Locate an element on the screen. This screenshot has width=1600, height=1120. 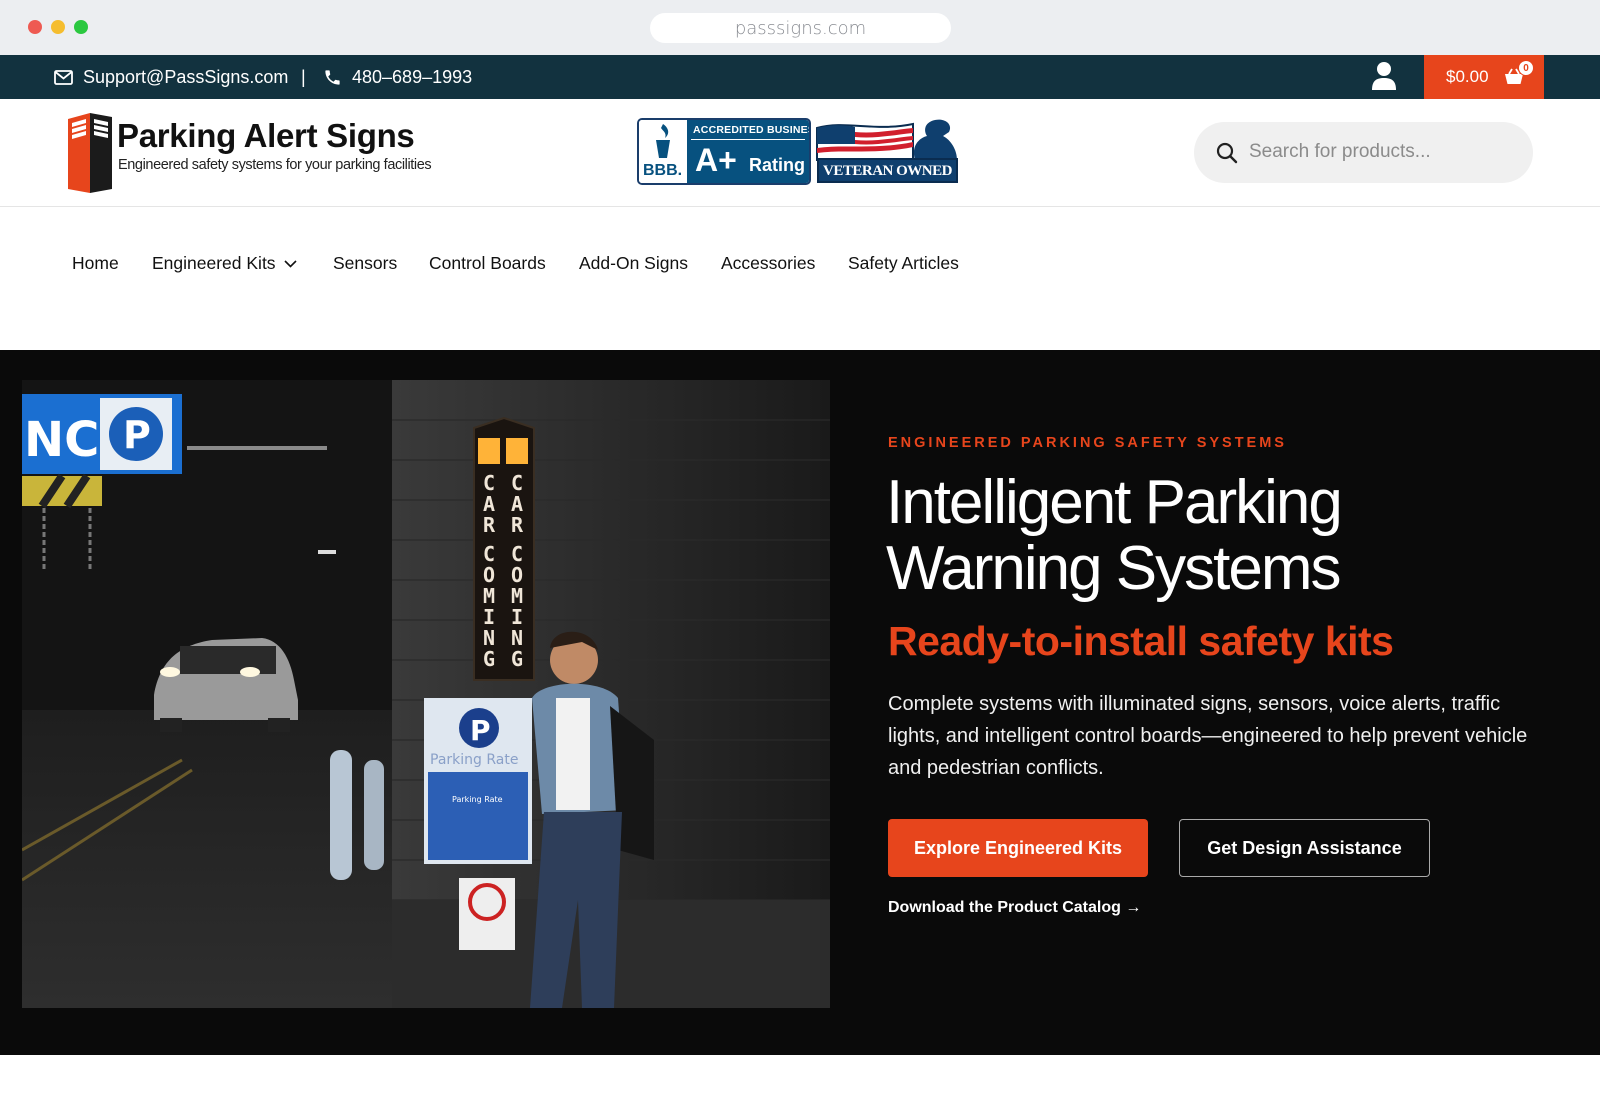
hero-eyebrow: ENGINEERED PARKING SAFETY SYSTEMS is located at coordinates (1087, 443).